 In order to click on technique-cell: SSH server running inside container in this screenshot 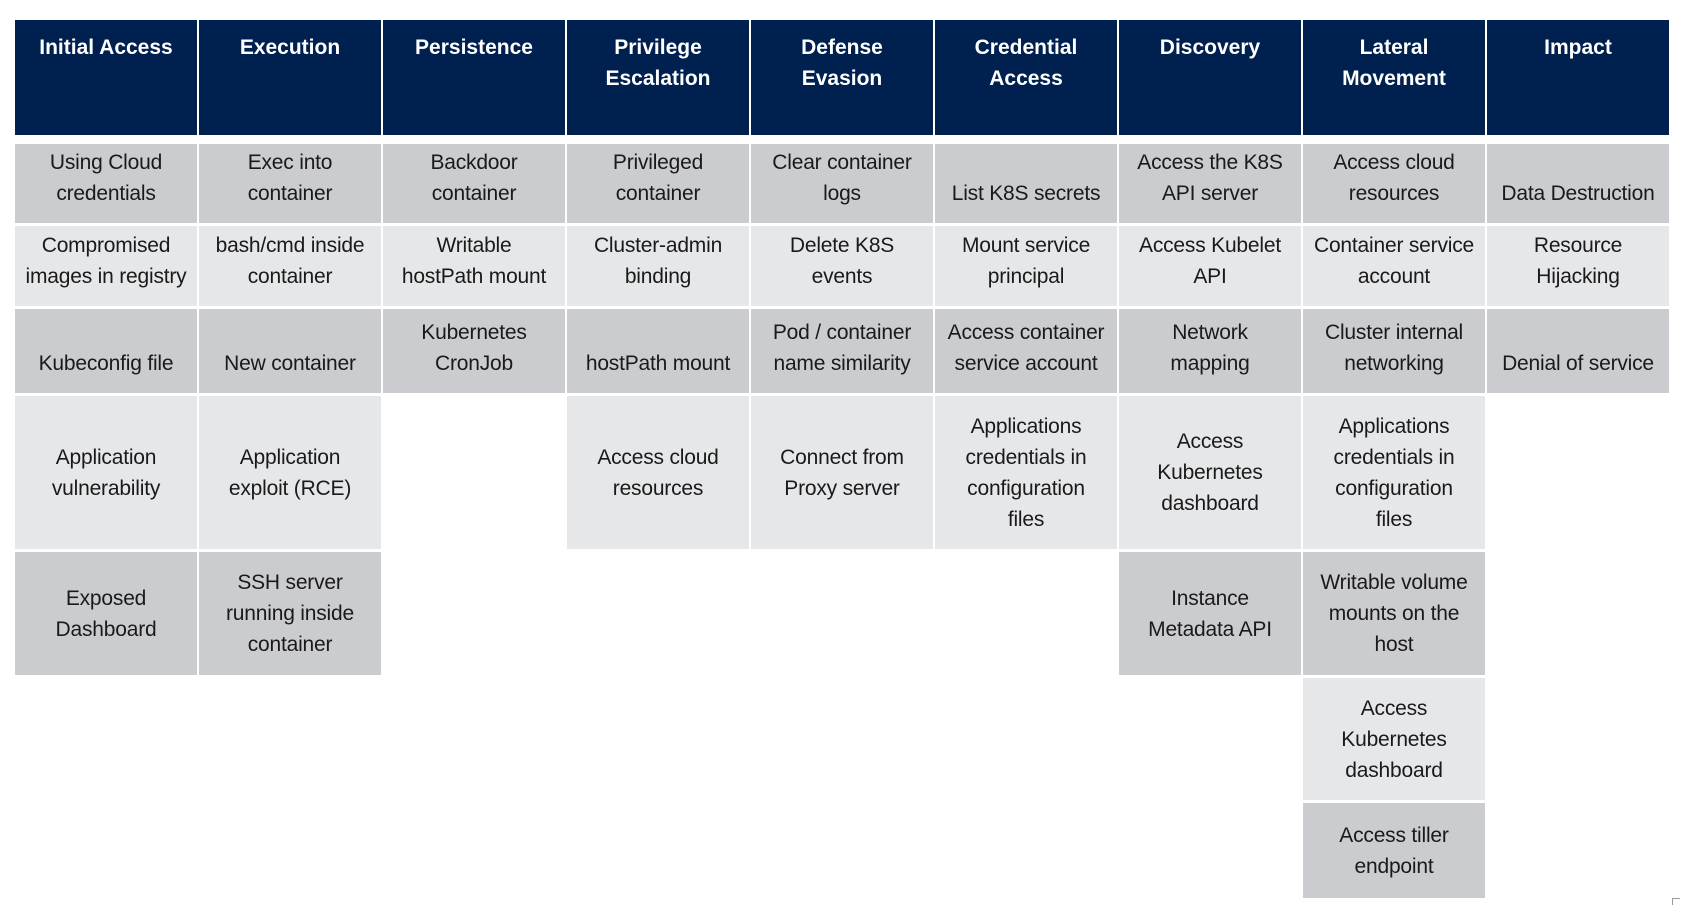, I will do `click(290, 613)`.